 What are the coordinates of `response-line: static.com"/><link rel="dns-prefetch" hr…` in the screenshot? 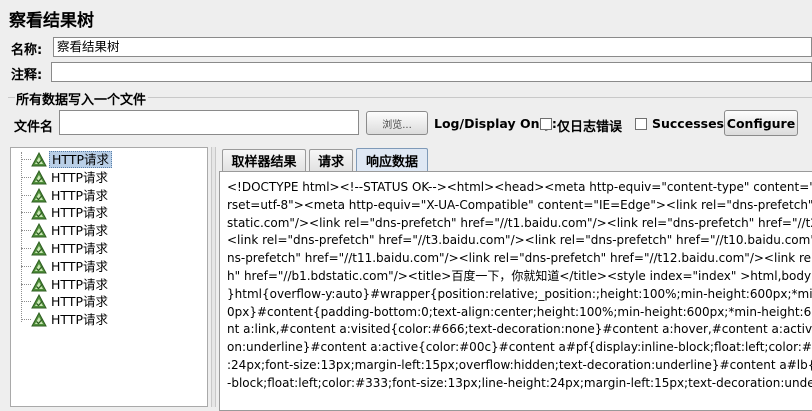 It's located at (519, 222).